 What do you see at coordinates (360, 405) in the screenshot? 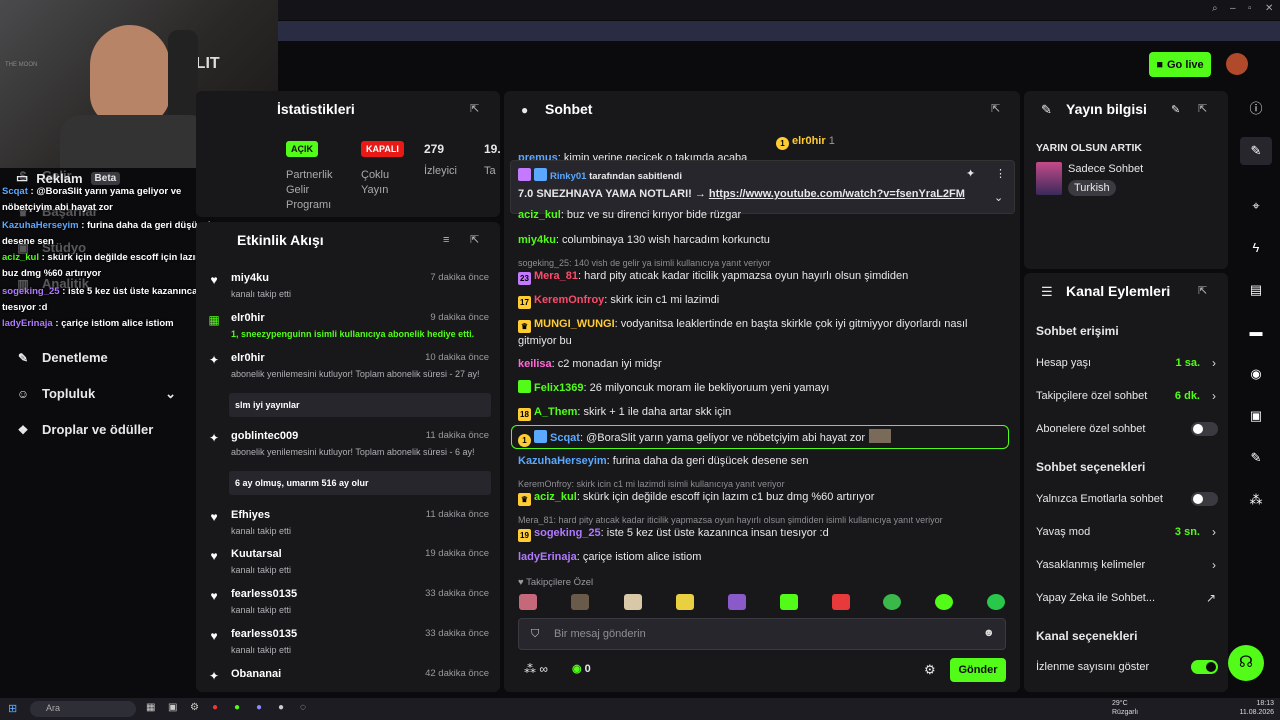
I see `activity-message: slm iyi yayınlar` at bounding box center [360, 405].